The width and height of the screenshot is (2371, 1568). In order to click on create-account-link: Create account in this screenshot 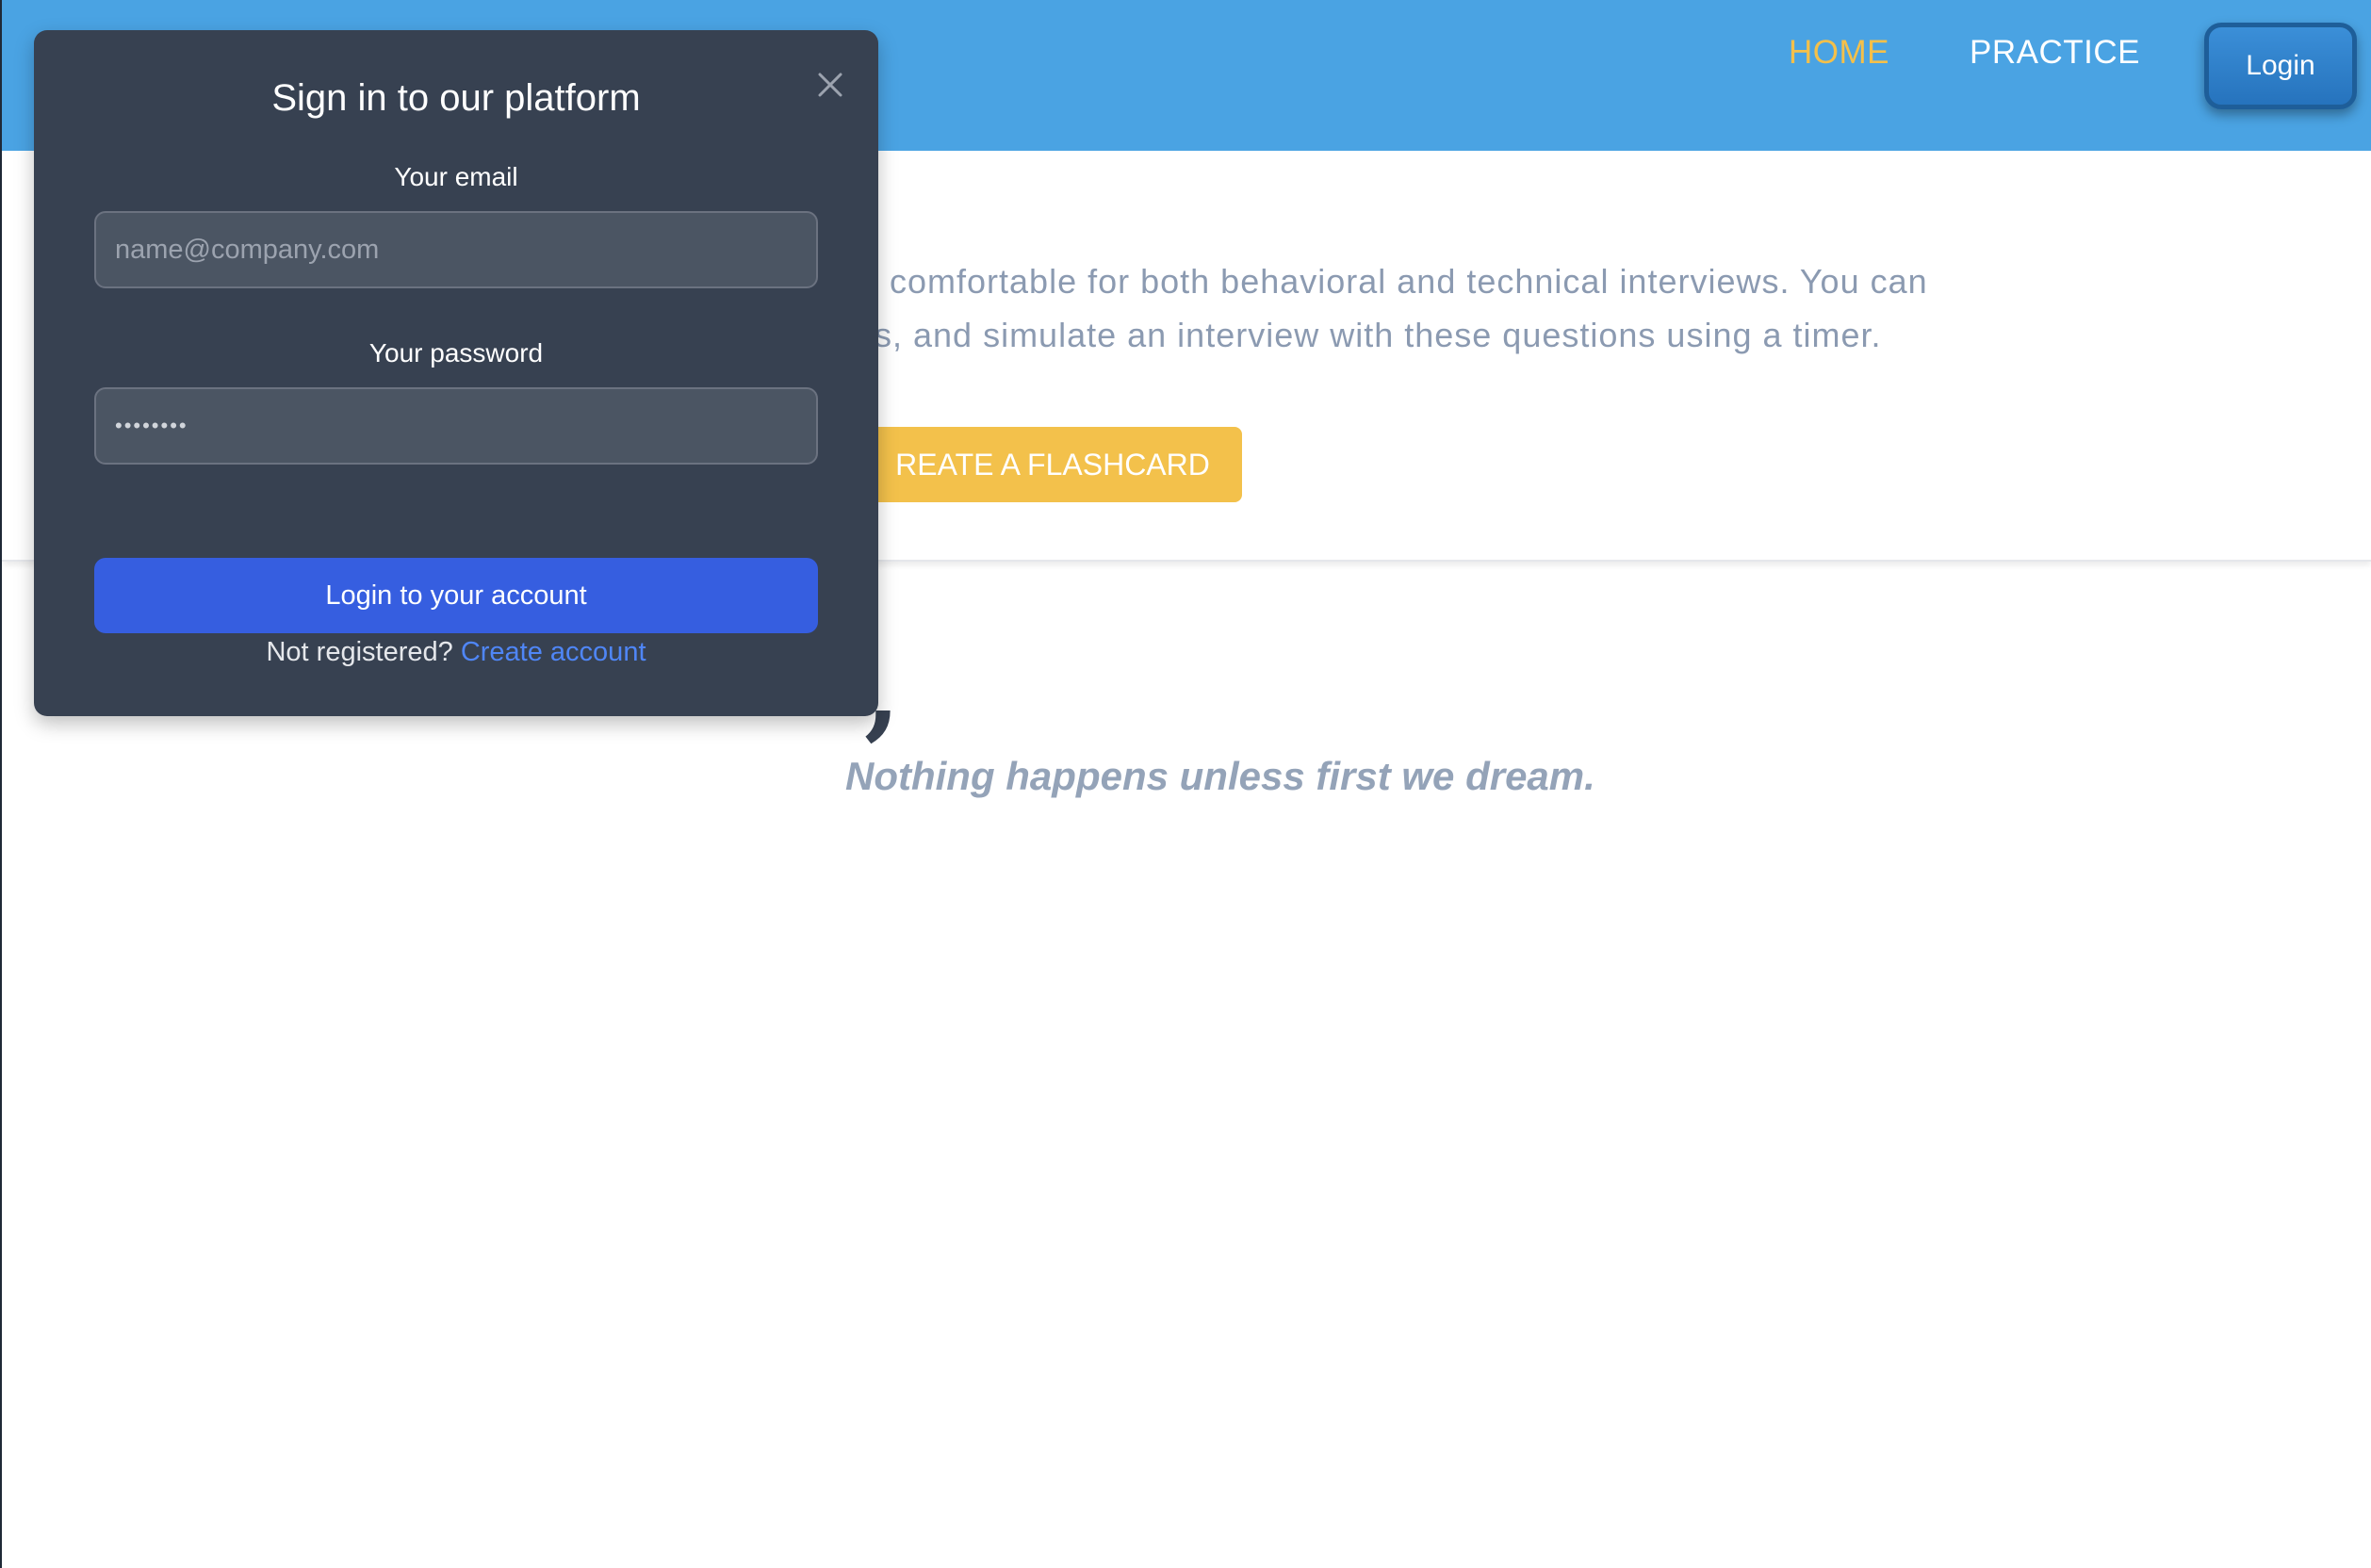, I will do `click(553, 652)`.